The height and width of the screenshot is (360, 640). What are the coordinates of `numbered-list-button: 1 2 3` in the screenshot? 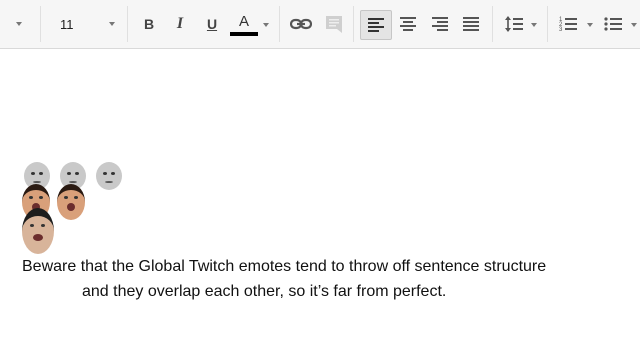 It's located at (568, 24).